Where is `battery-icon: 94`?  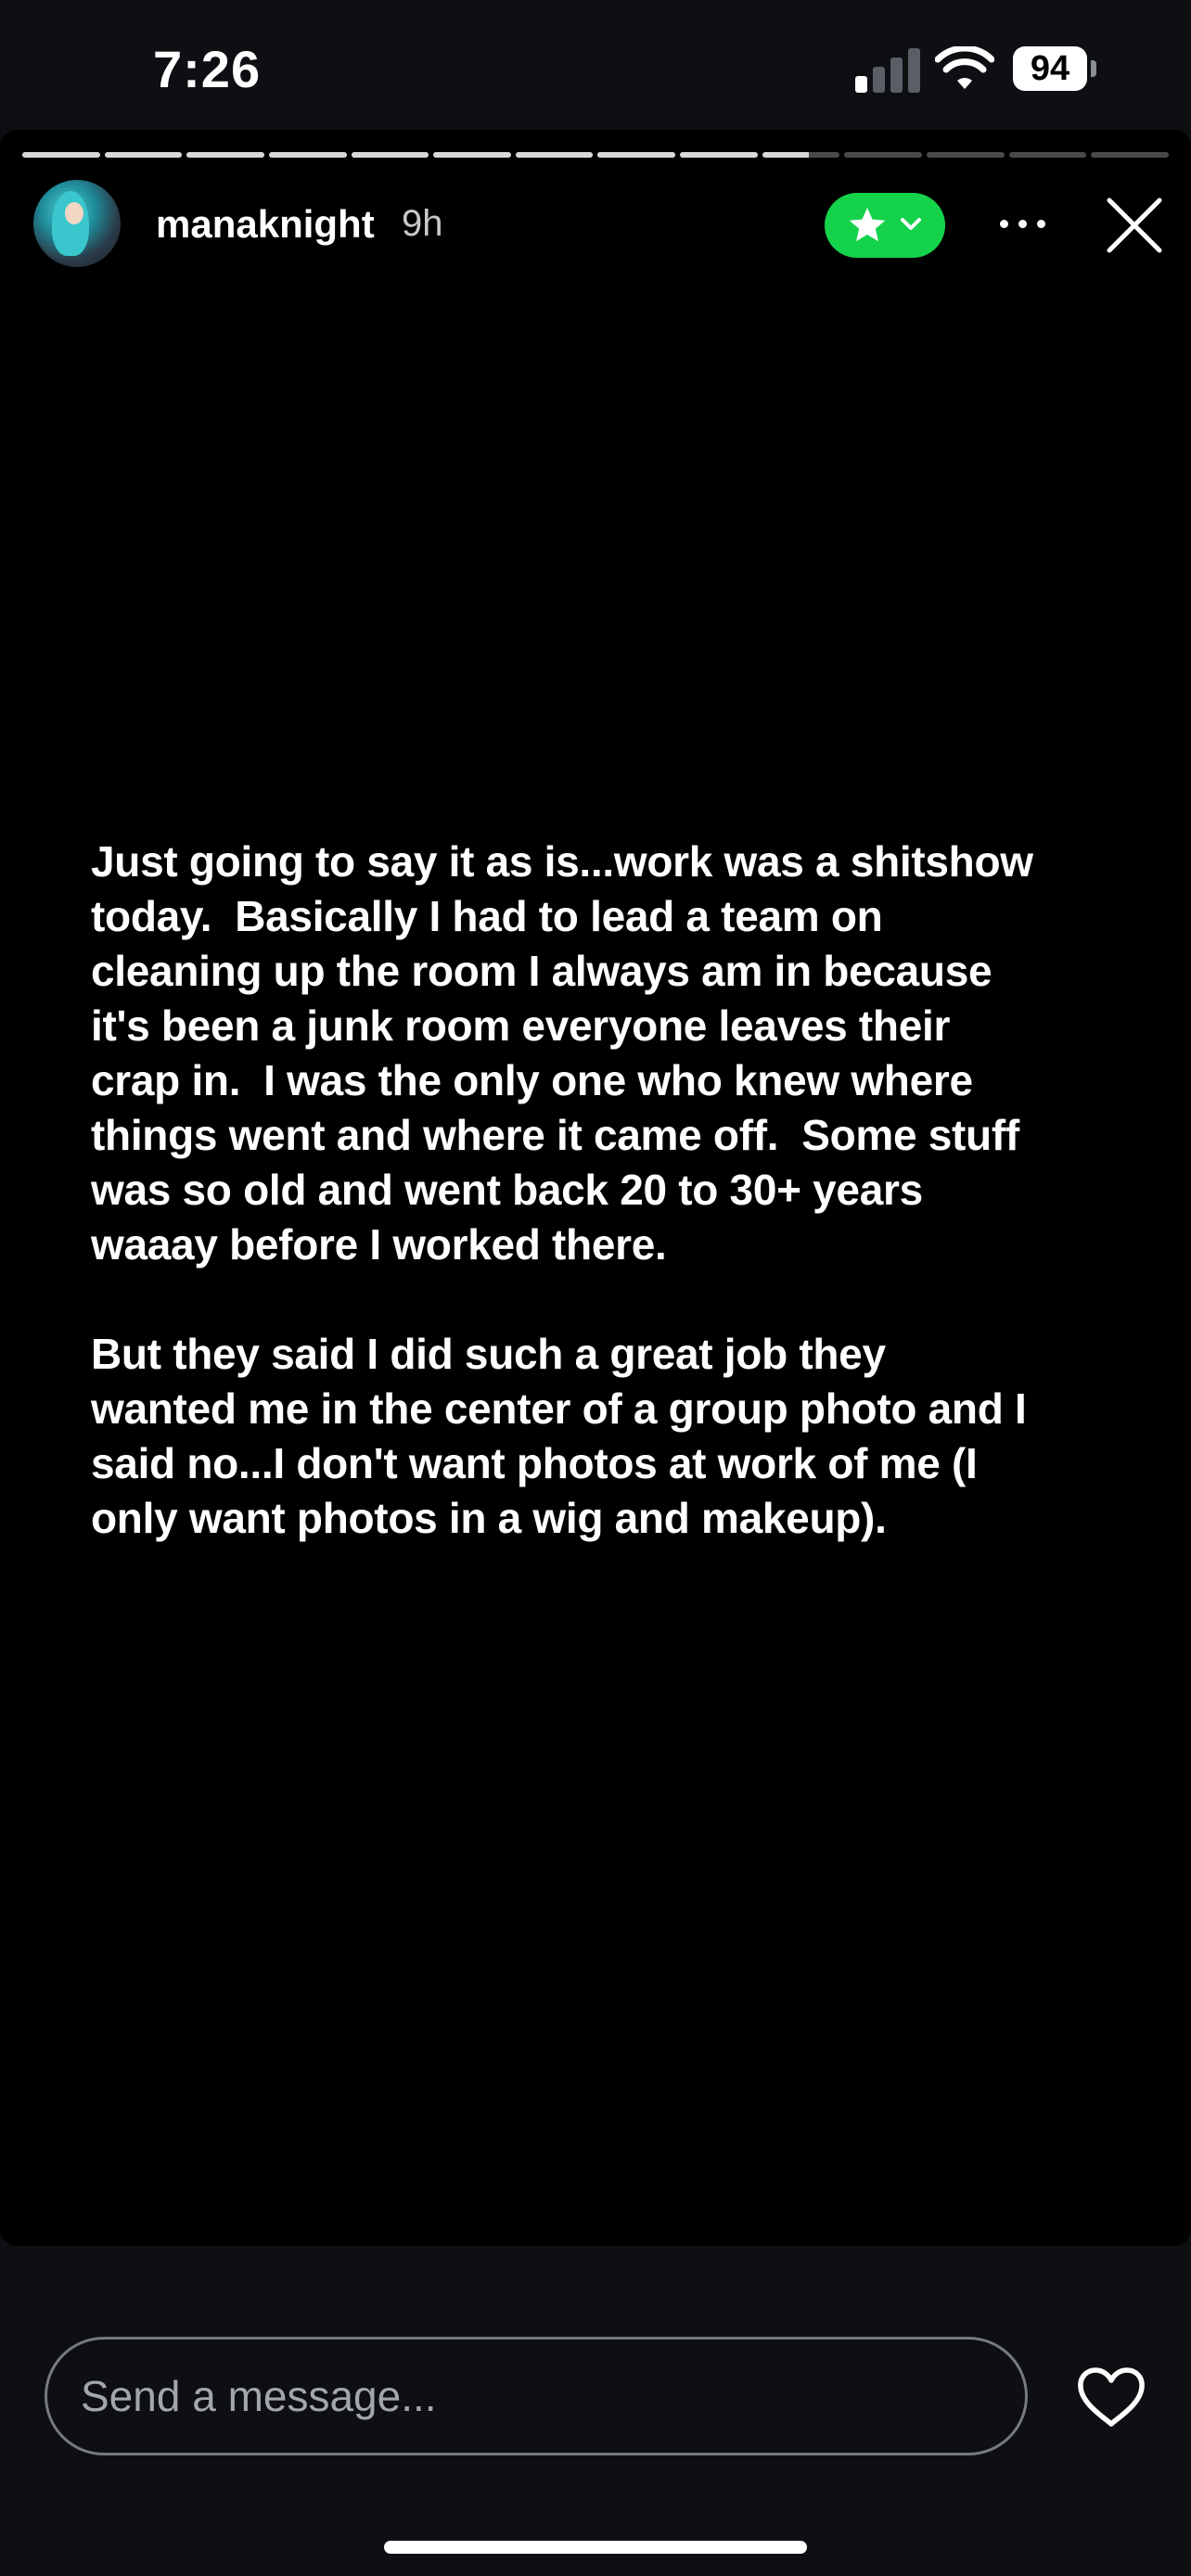
battery-icon: 94 is located at coordinates (1054, 69).